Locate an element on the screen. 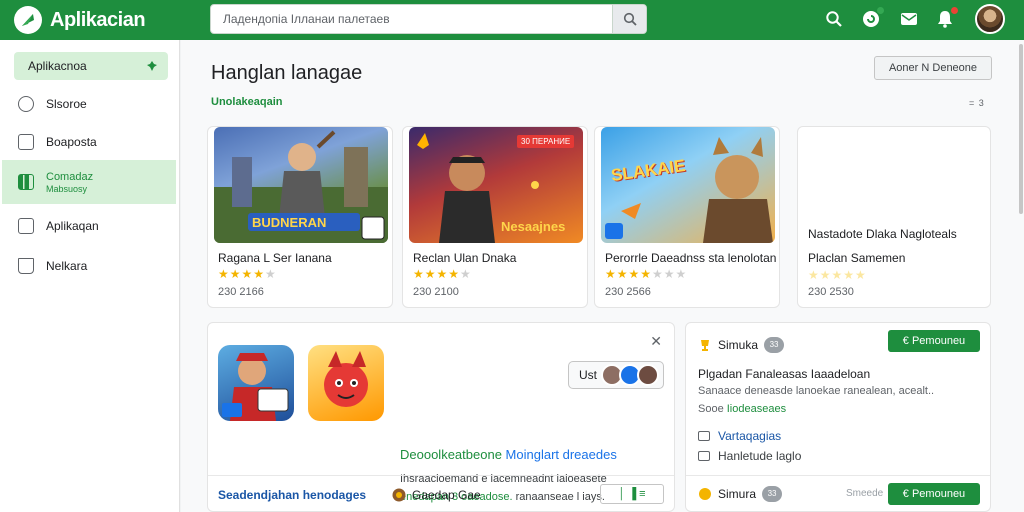 This screenshot has width=1024, height=512. sidebar-item-apps: Aplikacnoa is located at coordinates (91, 66).